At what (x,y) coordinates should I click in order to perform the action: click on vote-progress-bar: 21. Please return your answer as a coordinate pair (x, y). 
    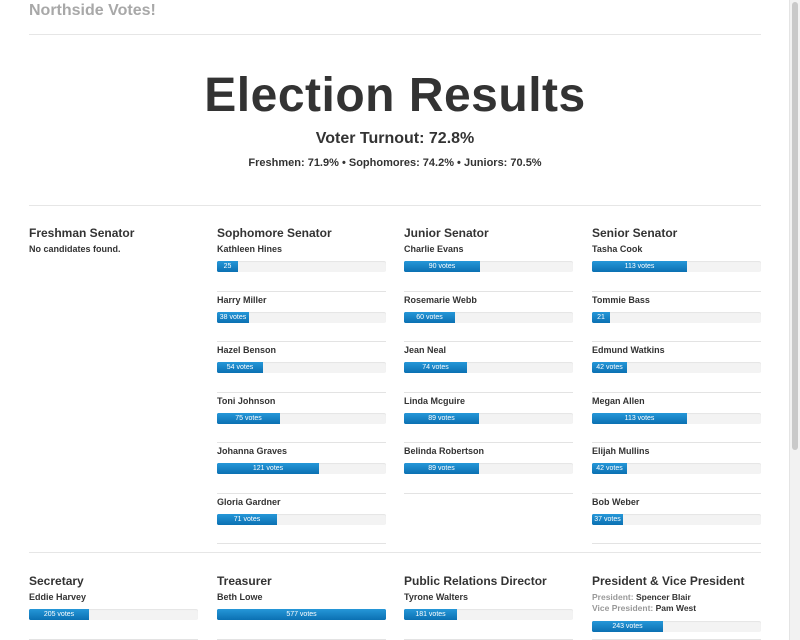
    Looking at the image, I should click on (676, 317).